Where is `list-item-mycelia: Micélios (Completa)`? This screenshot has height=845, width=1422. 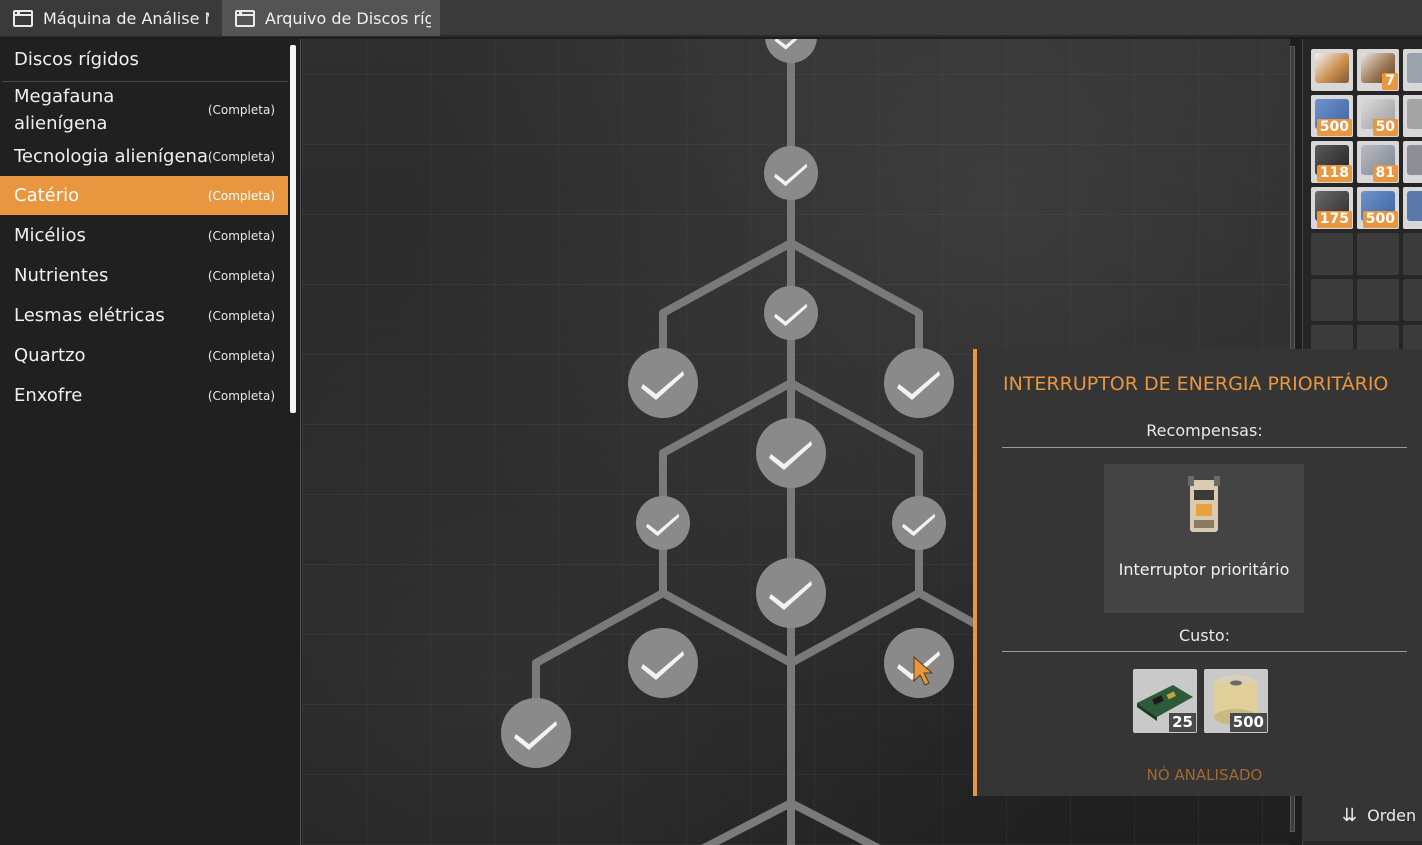 list-item-mycelia: Micélios (Completa) is located at coordinates (144, 236).